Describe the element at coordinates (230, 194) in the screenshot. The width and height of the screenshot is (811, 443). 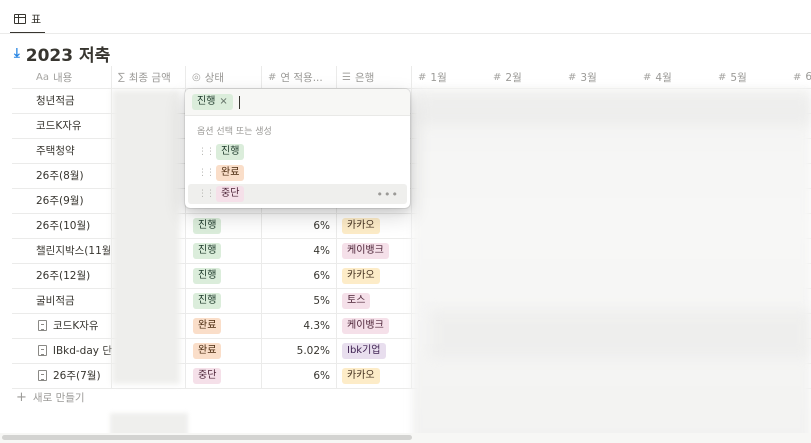
I see `status-option-tag: 중단` at that location.